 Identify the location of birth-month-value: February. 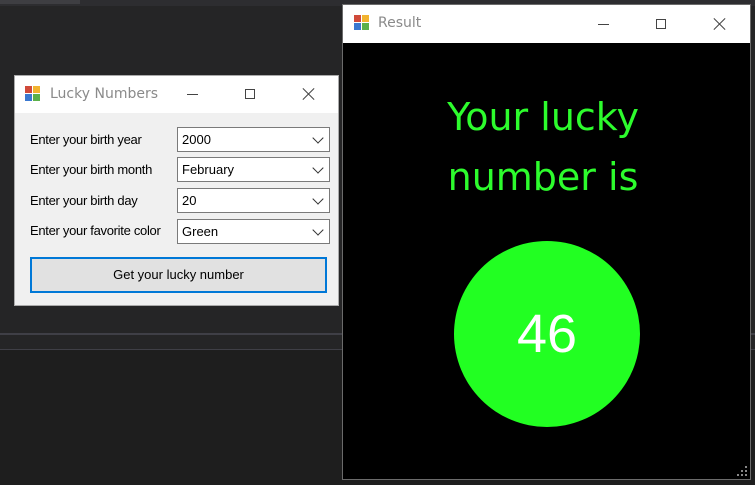
(208, 169).